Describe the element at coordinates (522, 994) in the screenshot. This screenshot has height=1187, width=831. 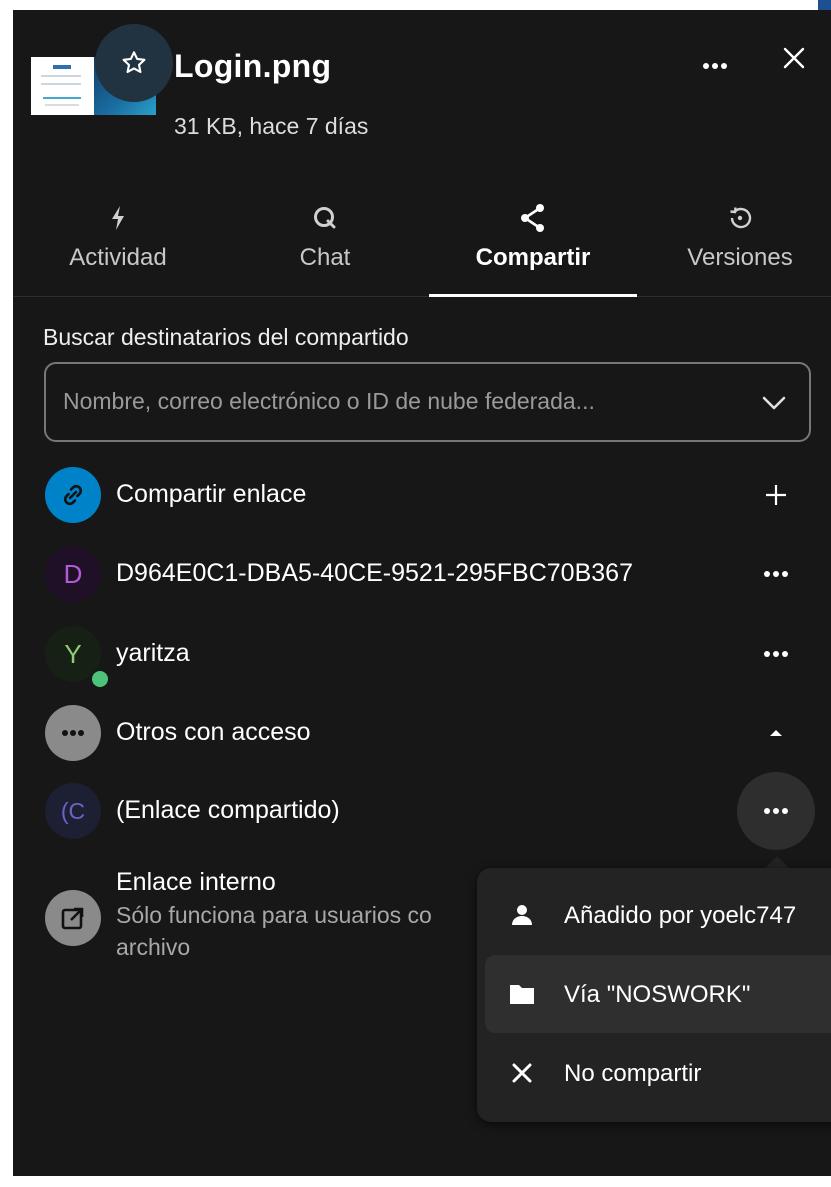
I see `folder-icon` at that location.